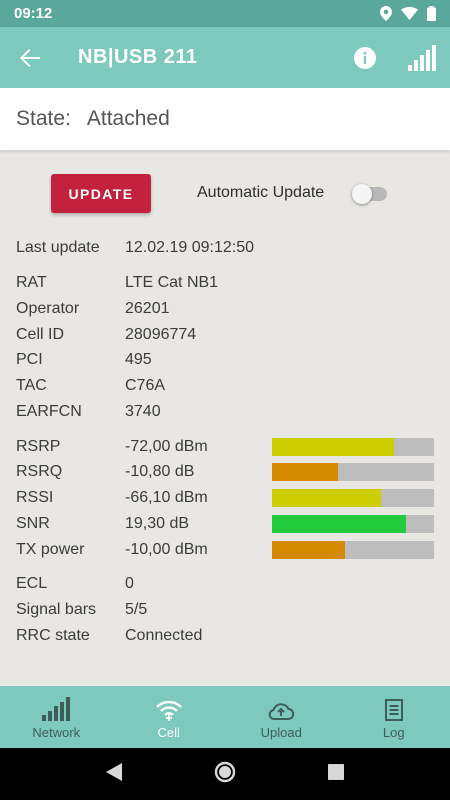 The height and width of the screenshot is (800, 450). I want to click on arrow-back-icon, so click(30, 57).